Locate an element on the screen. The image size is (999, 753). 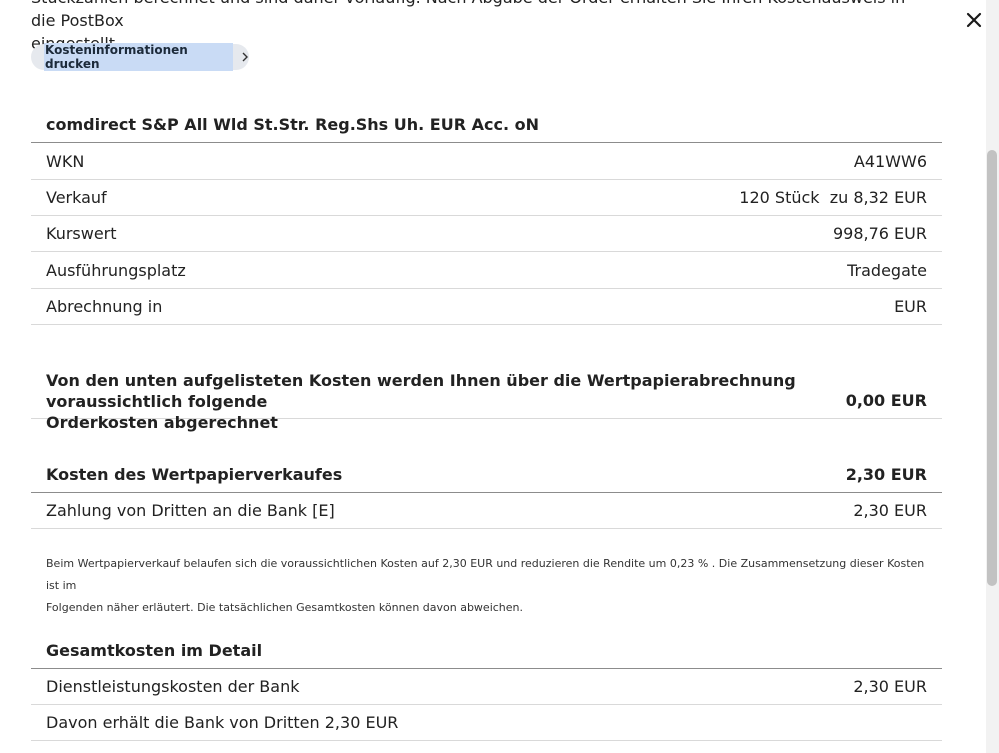
total-detail-title: Gesamtkosten im Detail is located at coordinates (154, 650).